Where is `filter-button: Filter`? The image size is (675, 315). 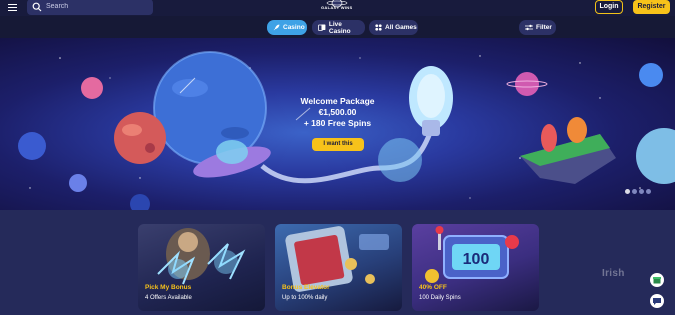
filter-button: Filter is located at coordinates (537, 27).